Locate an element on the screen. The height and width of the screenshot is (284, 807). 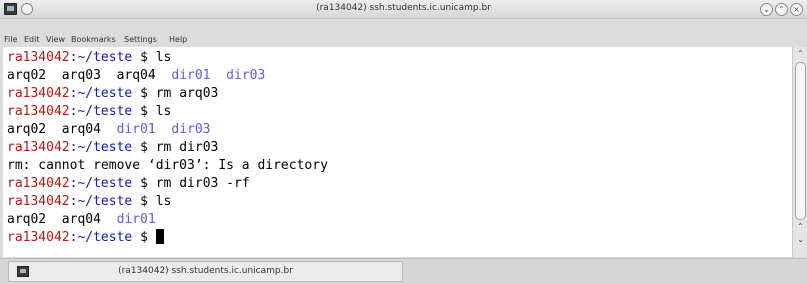
prompt-line: ra134042:~/teste $ is located at coordinates (85, 238).